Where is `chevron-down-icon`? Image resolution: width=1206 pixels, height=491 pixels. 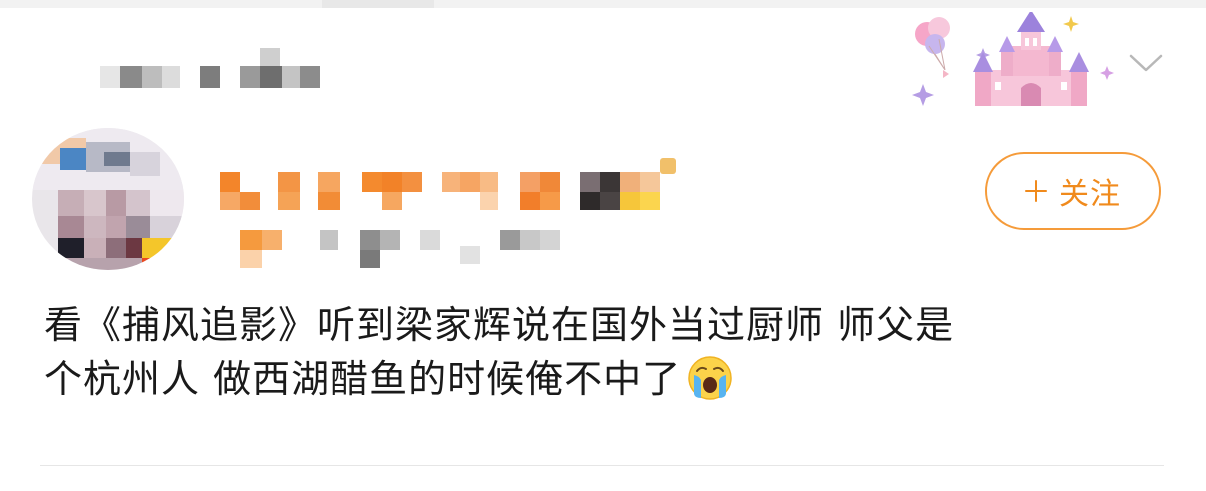 chevron-down-icon is located at coordinates (1146, 63).